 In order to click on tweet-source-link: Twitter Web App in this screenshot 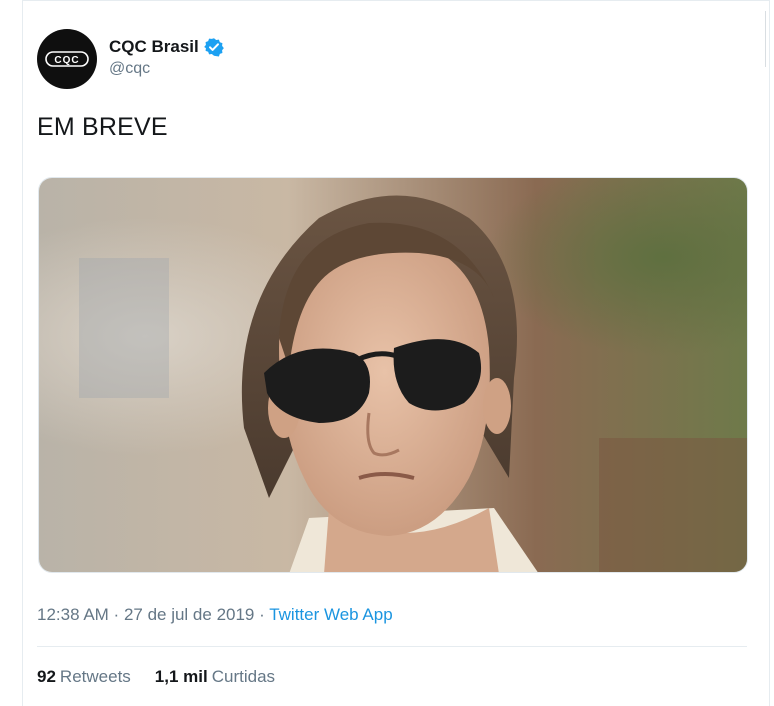, I will do `click(330, 614)`.